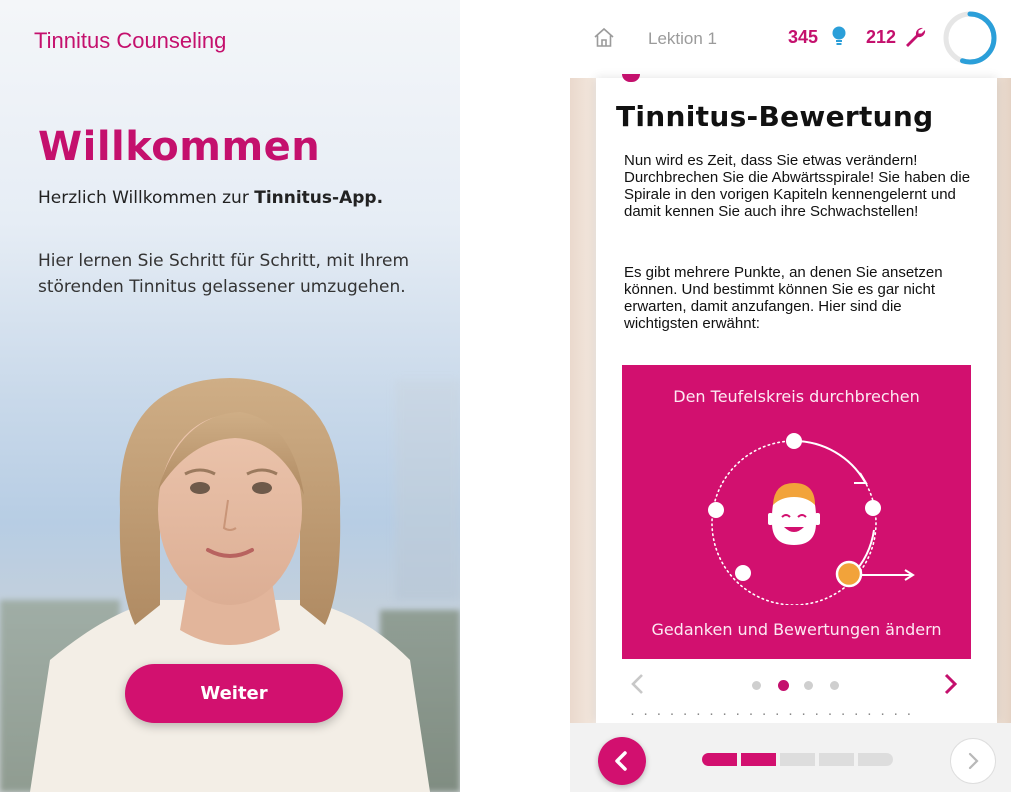 Image resolution: width=1011 pixels, height=792 pixels. I want to click on greeting-app-name: Tinnitus-App., so click(319, 198).